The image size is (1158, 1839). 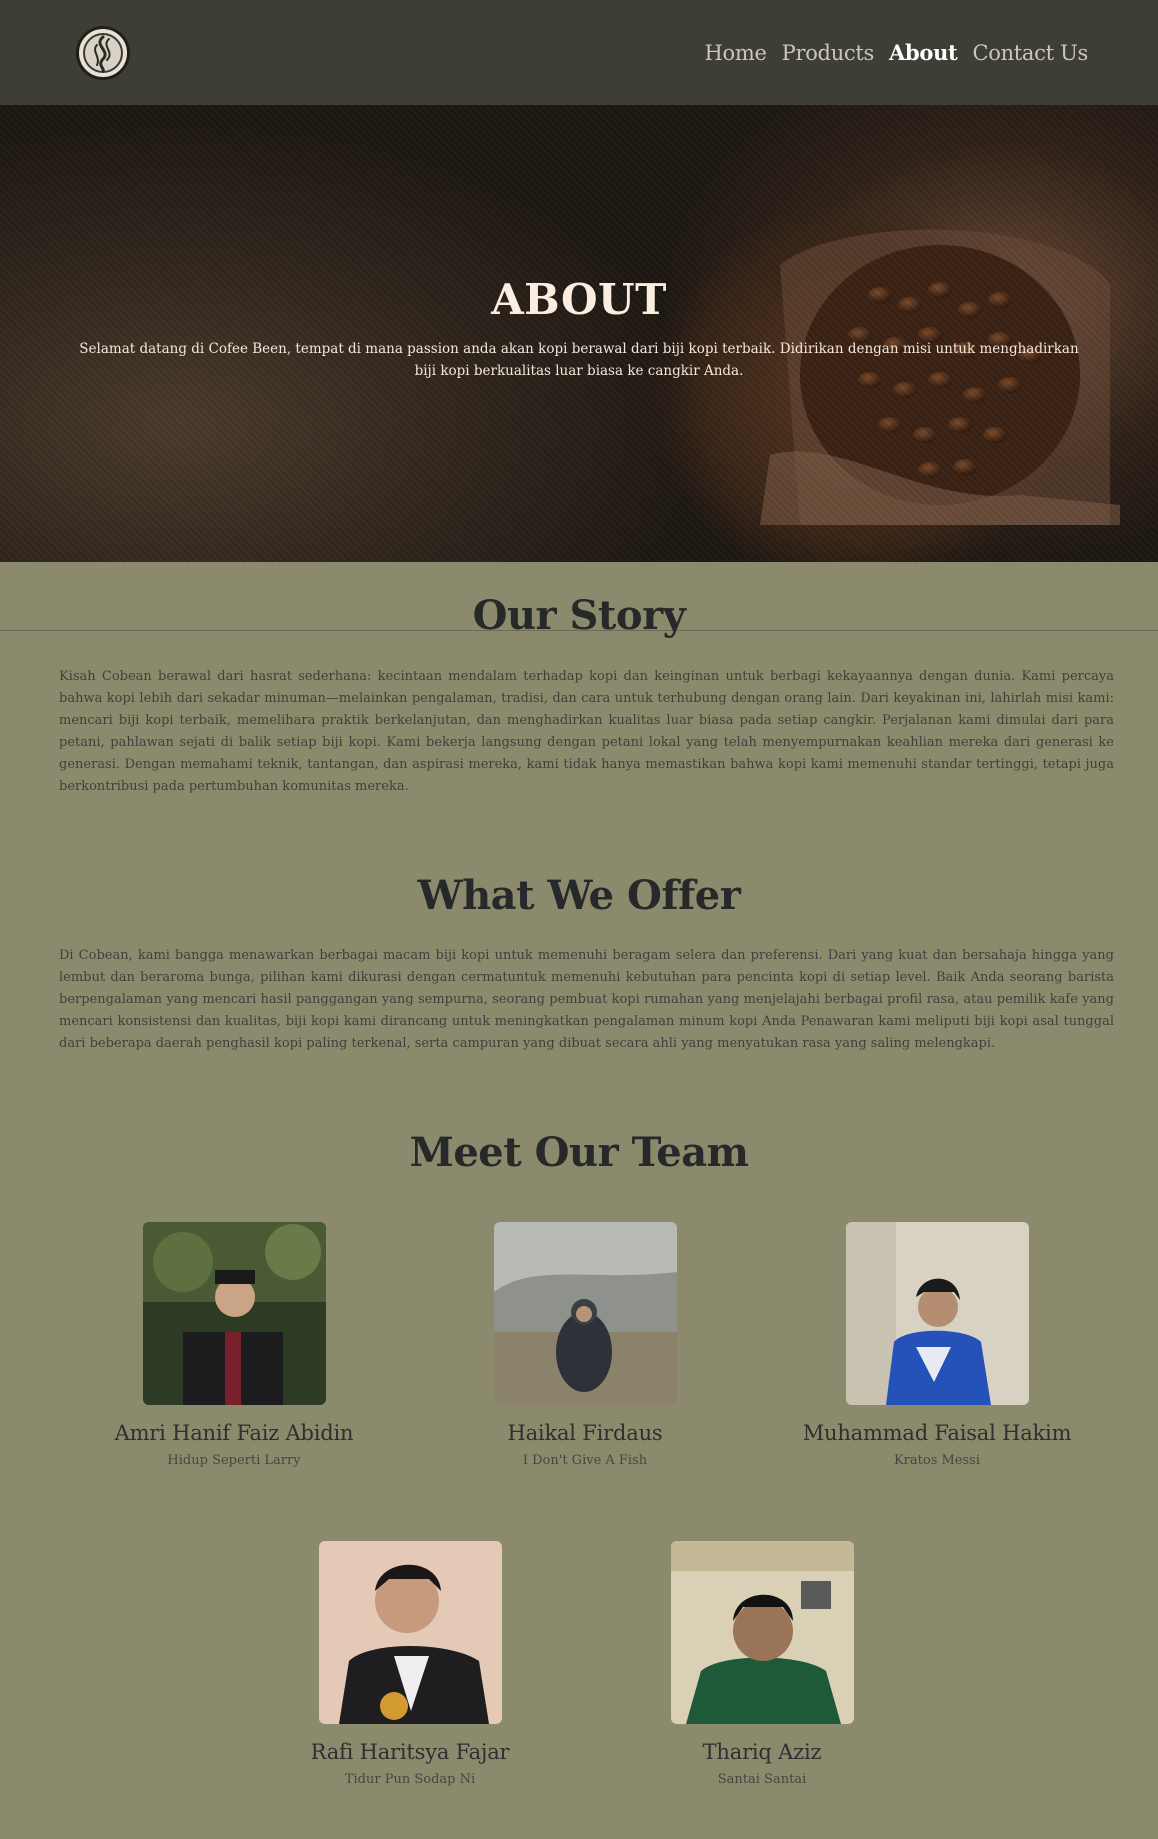 What do you see at coordinates (585, 1433) in the screenshot?
I see `member-name: Haikal Firdaus` at bounding box center [585, 1433].